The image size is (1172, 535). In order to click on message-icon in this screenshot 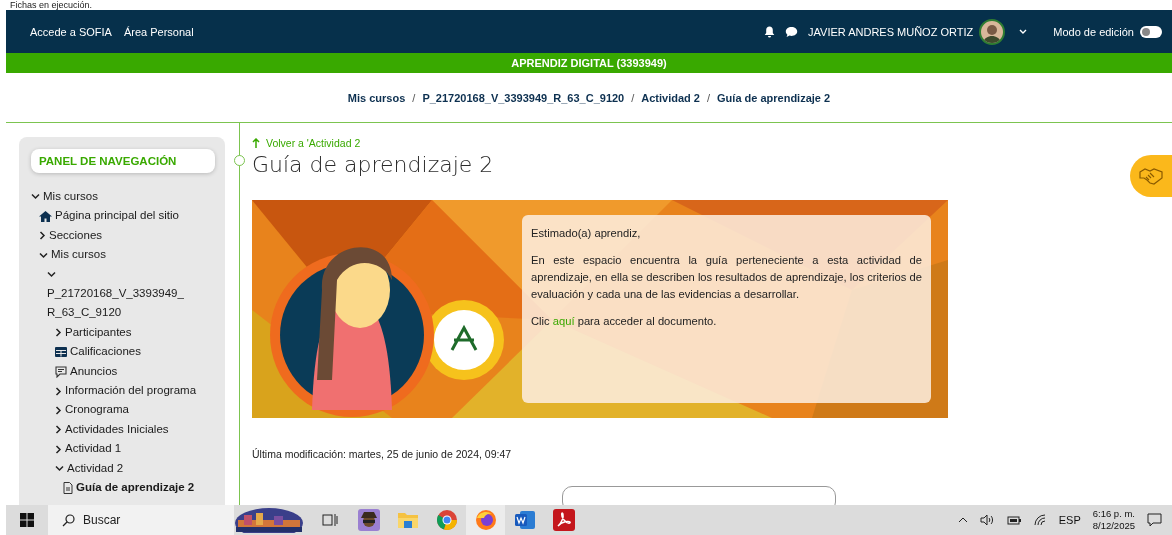, I will do `click(61, 371)`.